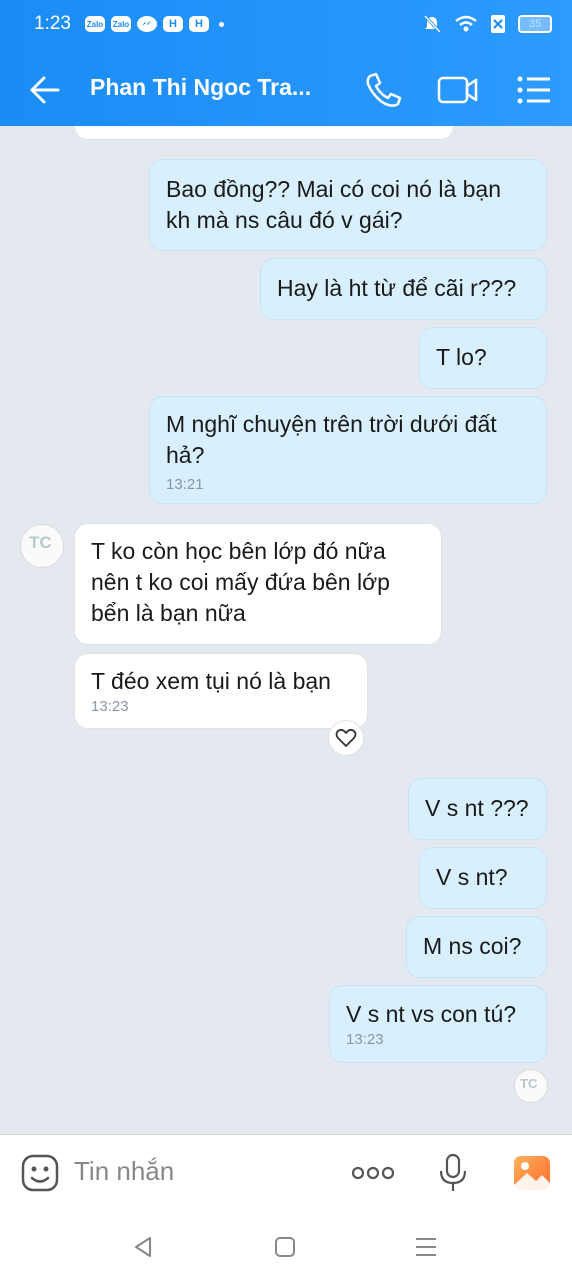 The image size is (572, 1280). Describe the element at coordinates (238, 551) in the screenshot. I see `message-text: T ko còn học bên lớp đó nữa` at that location.